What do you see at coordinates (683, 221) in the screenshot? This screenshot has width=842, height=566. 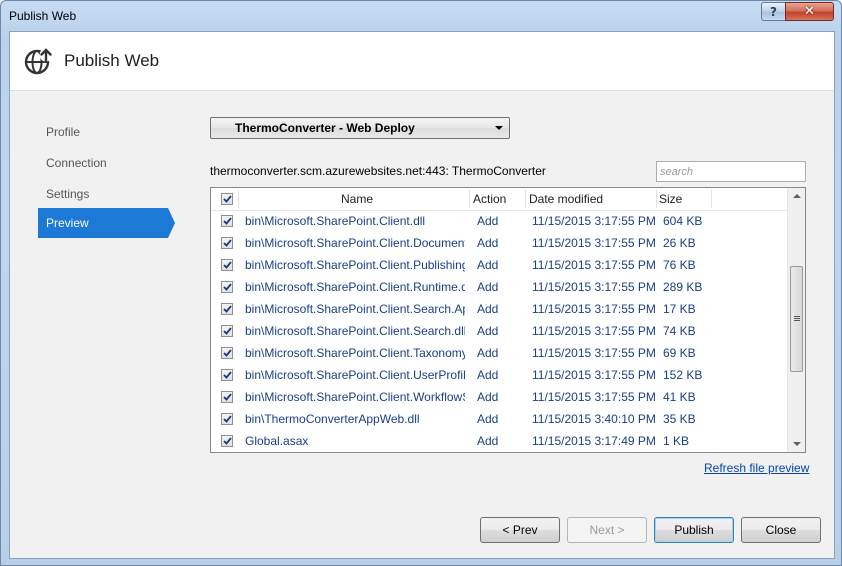 I see `file-size: 604 KB` at bounding box center [683, 221].